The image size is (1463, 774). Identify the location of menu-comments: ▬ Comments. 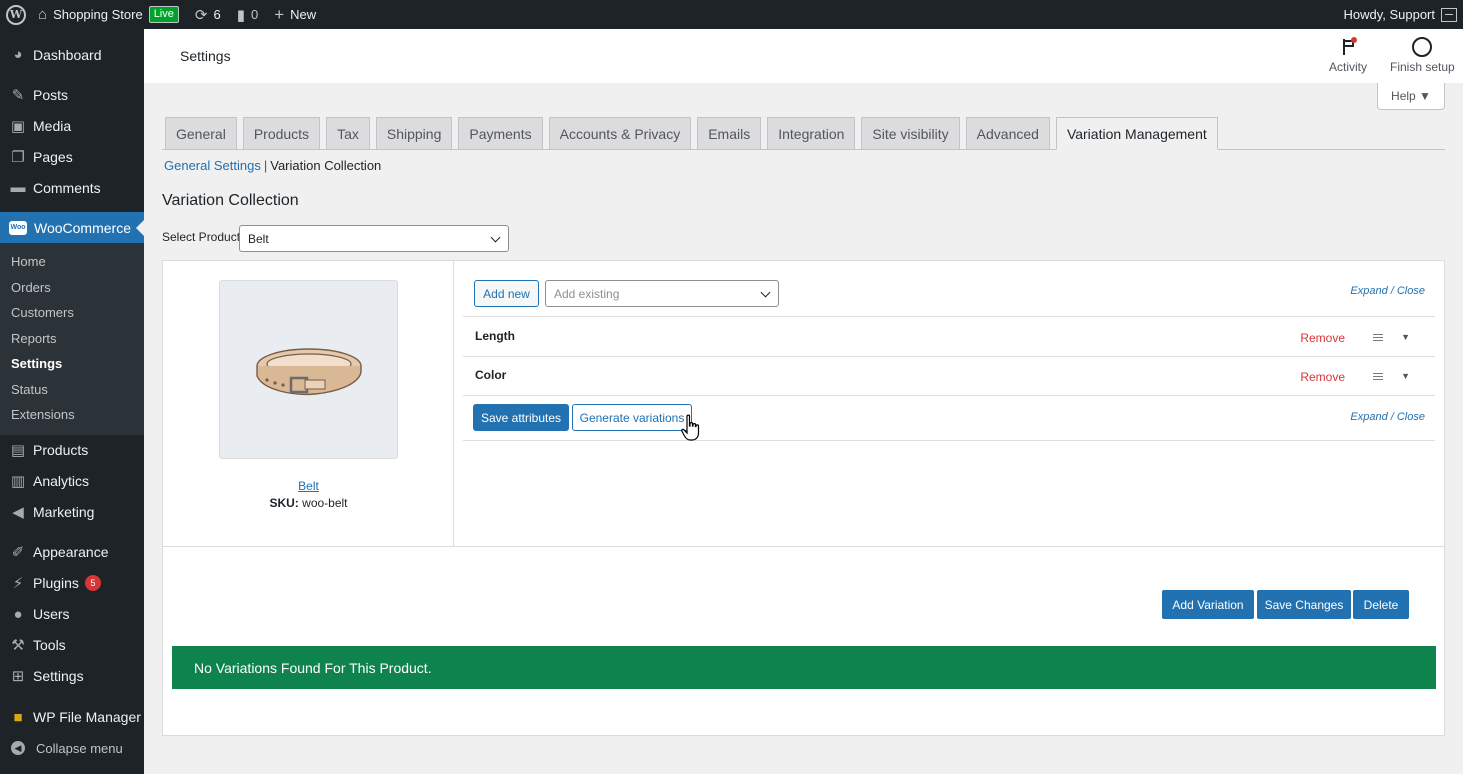
(72, 187).